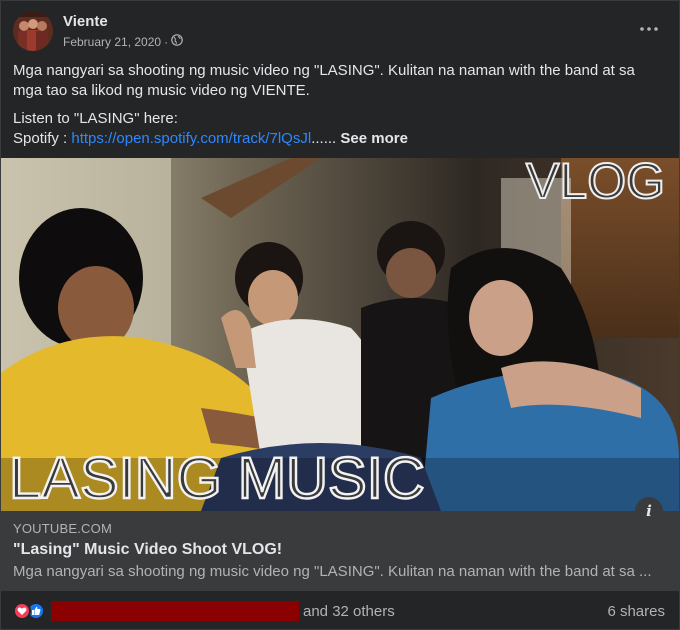  What do you see at coordinates (42, 138) in the screenshot?
I see `spotify-label: Spotify :` at bounding box center [42, 138].